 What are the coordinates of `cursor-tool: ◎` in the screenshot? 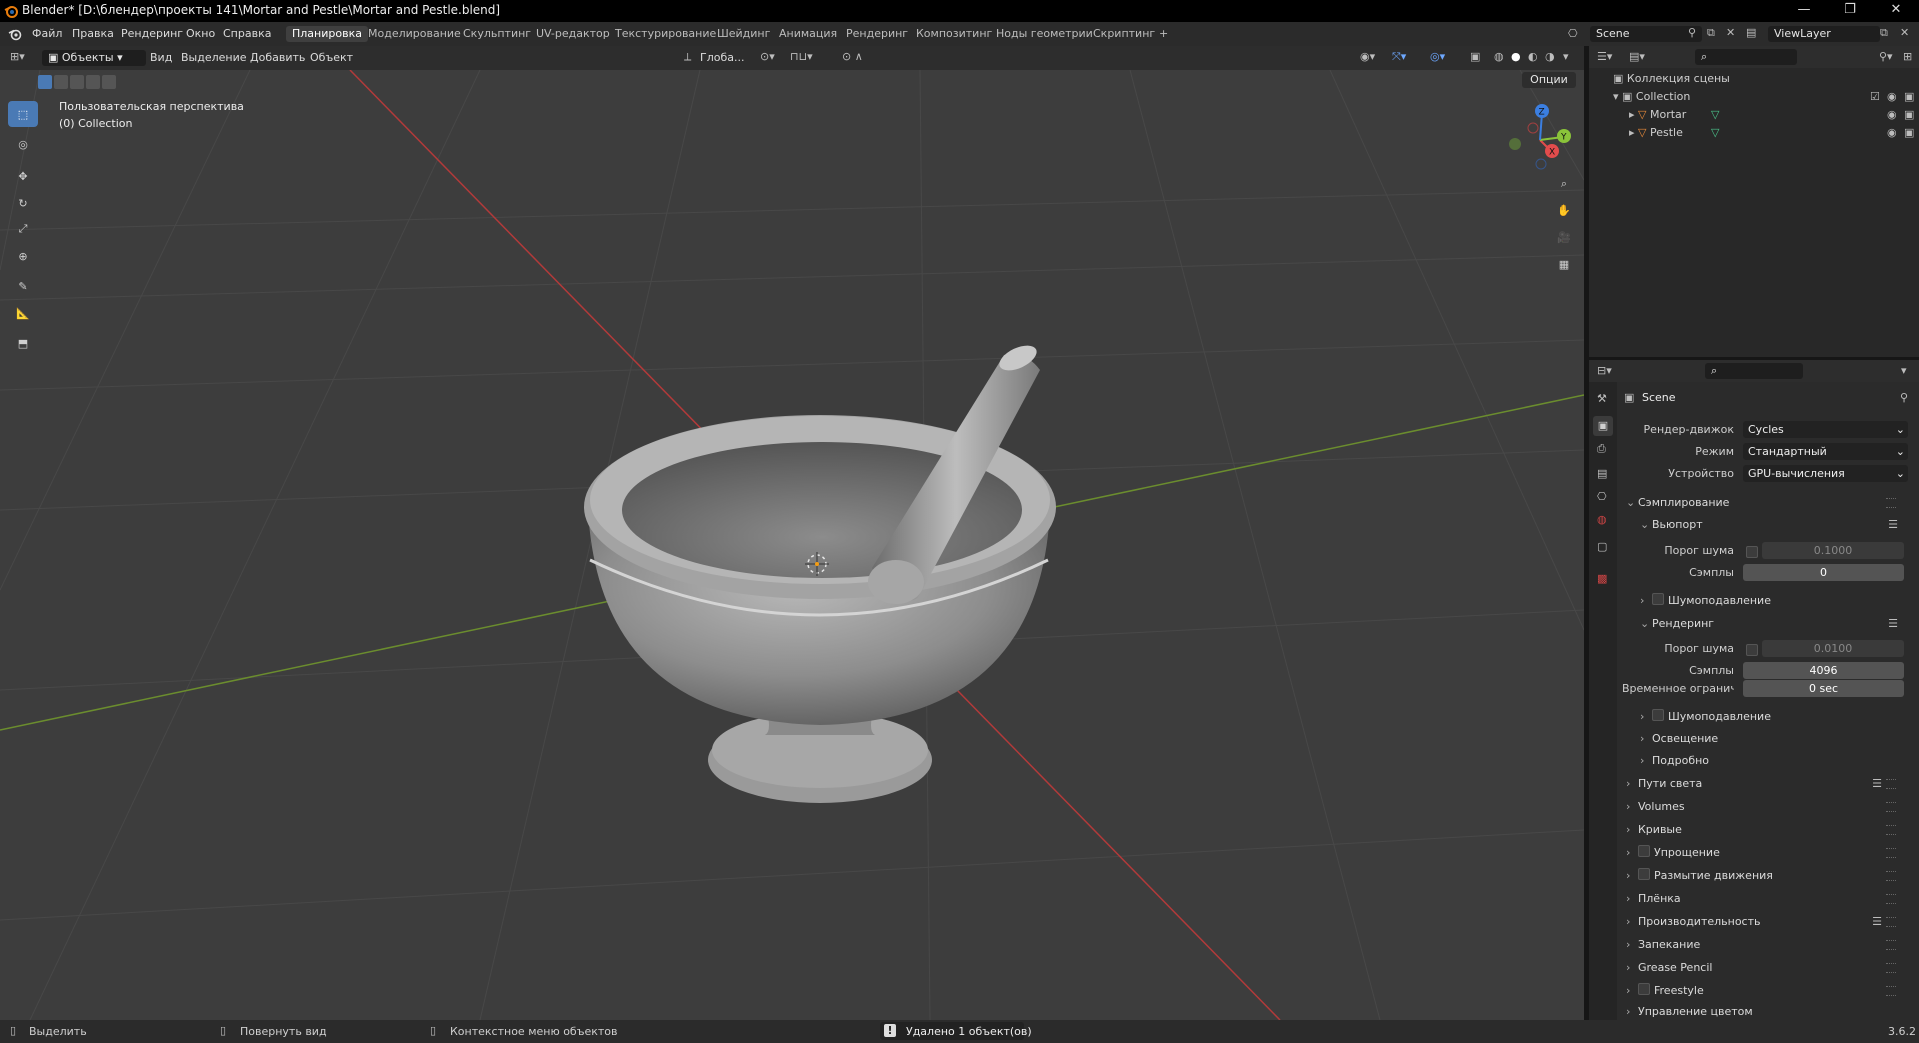 It's located at (23, 144).